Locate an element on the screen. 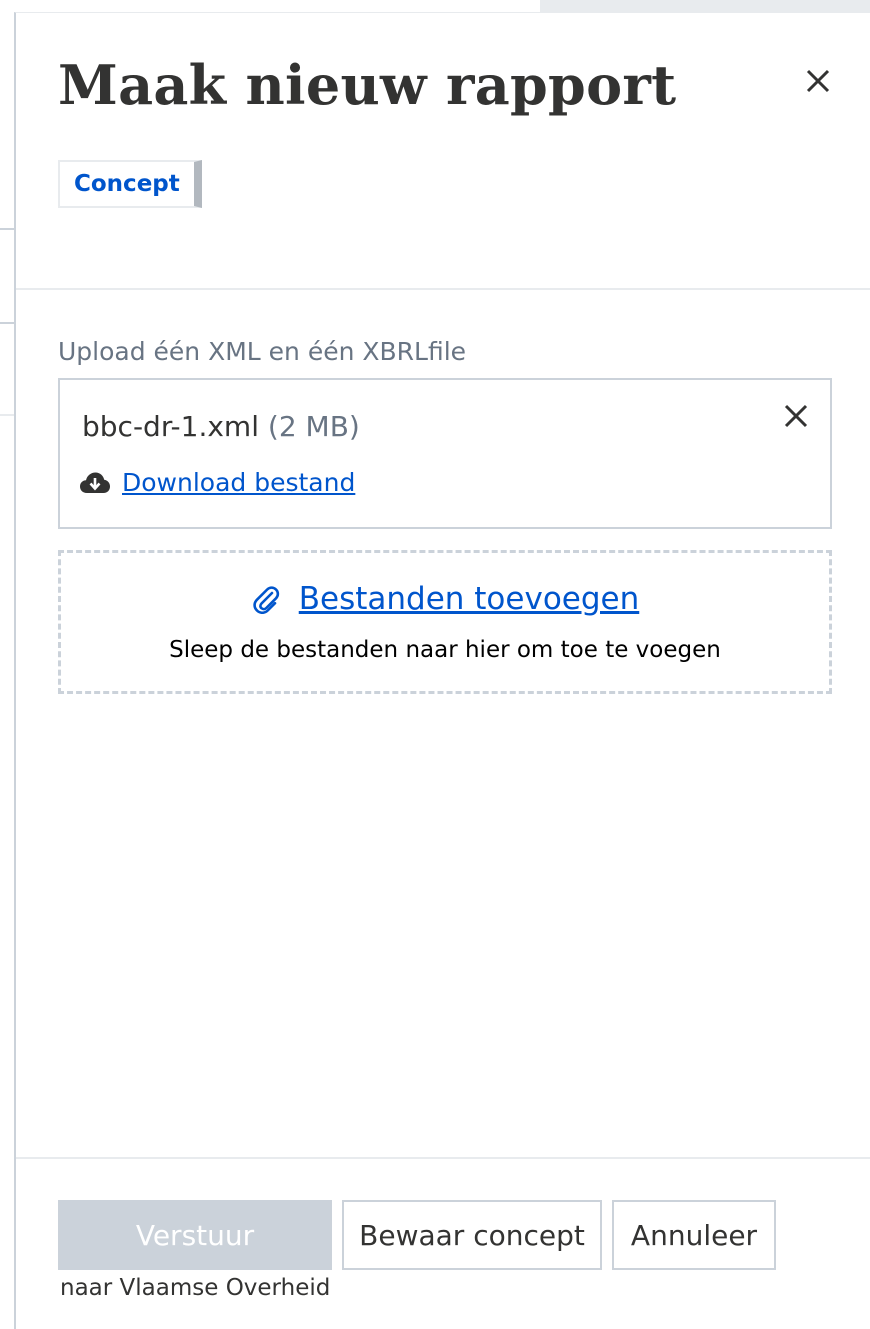  add-files-row: Bestanden toevoegen is located at coordinates (445, 599).